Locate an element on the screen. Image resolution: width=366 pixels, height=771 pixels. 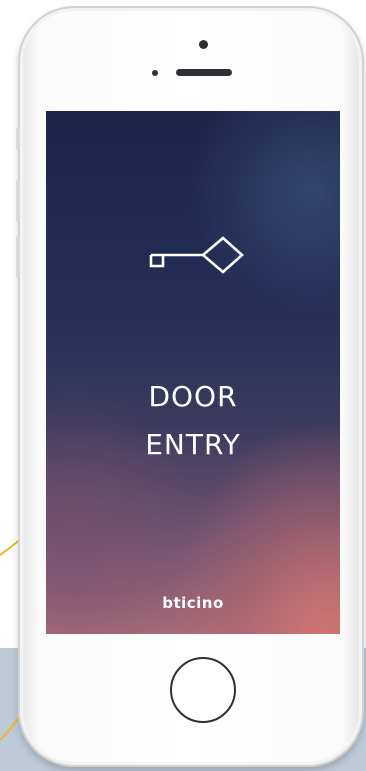
earpiece-speaker is located at coordinates (204, 72).